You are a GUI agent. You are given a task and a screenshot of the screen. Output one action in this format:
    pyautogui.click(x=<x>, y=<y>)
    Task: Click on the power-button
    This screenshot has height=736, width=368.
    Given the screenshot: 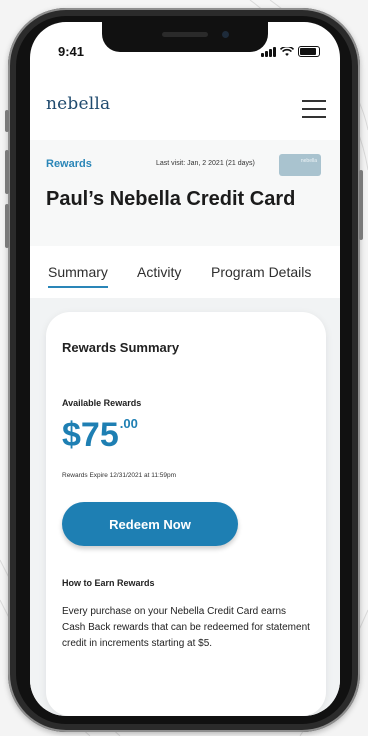 What is the action you would take?
    pyautogui.click(x=361, y=205)
    